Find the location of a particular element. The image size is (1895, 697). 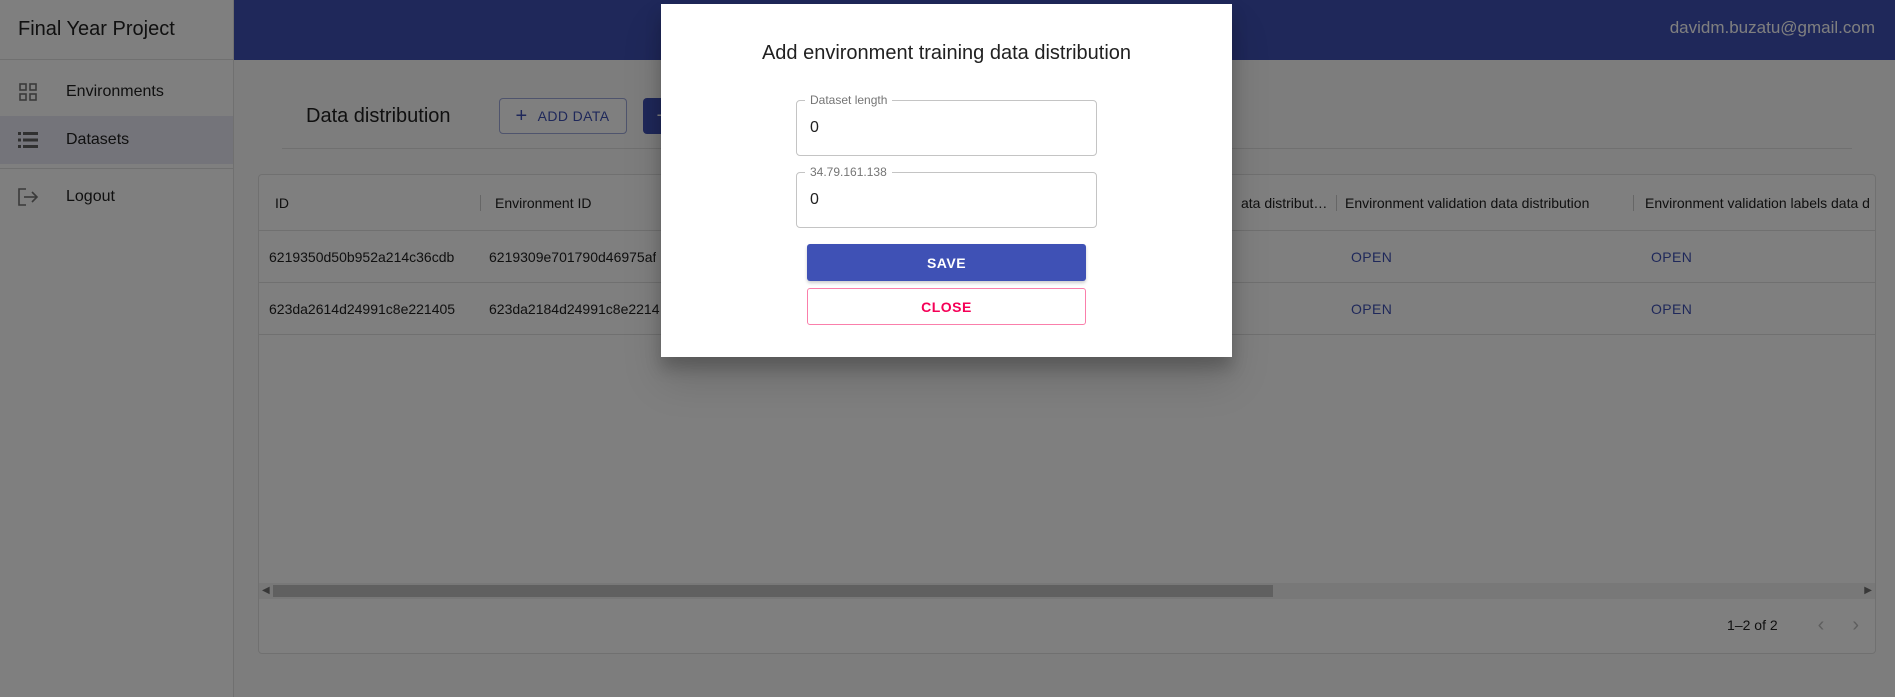

dataset-length-field: Dataset length is located at coordinates (946, 124).